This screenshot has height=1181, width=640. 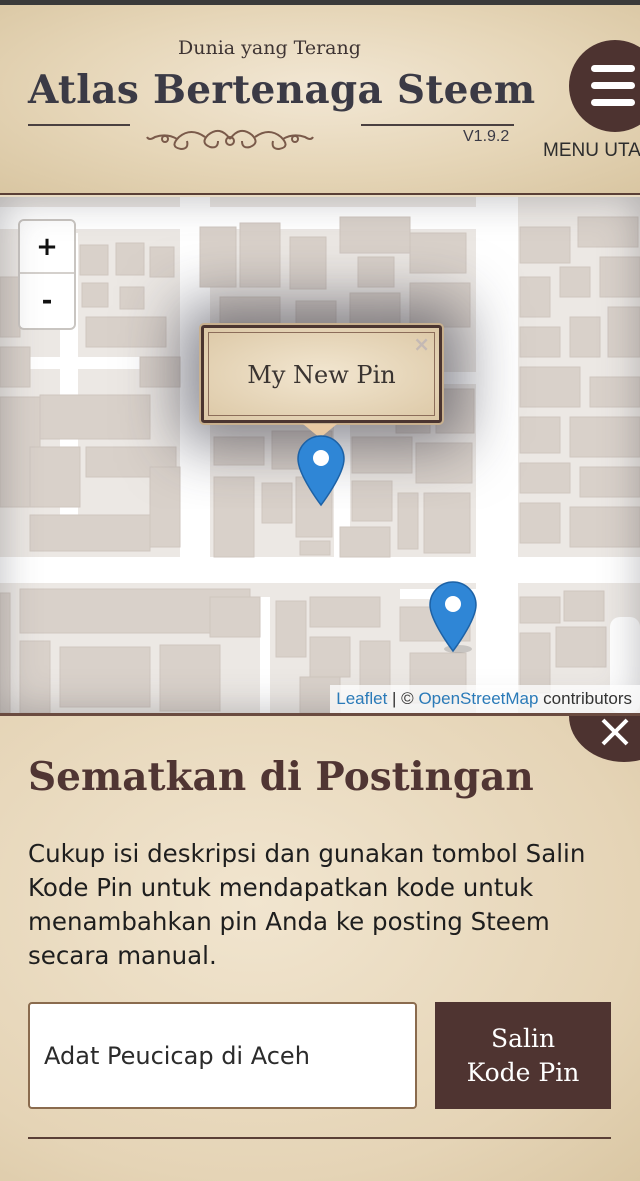 I want to click on zoom-control: + -, so click(x=47, y=274).